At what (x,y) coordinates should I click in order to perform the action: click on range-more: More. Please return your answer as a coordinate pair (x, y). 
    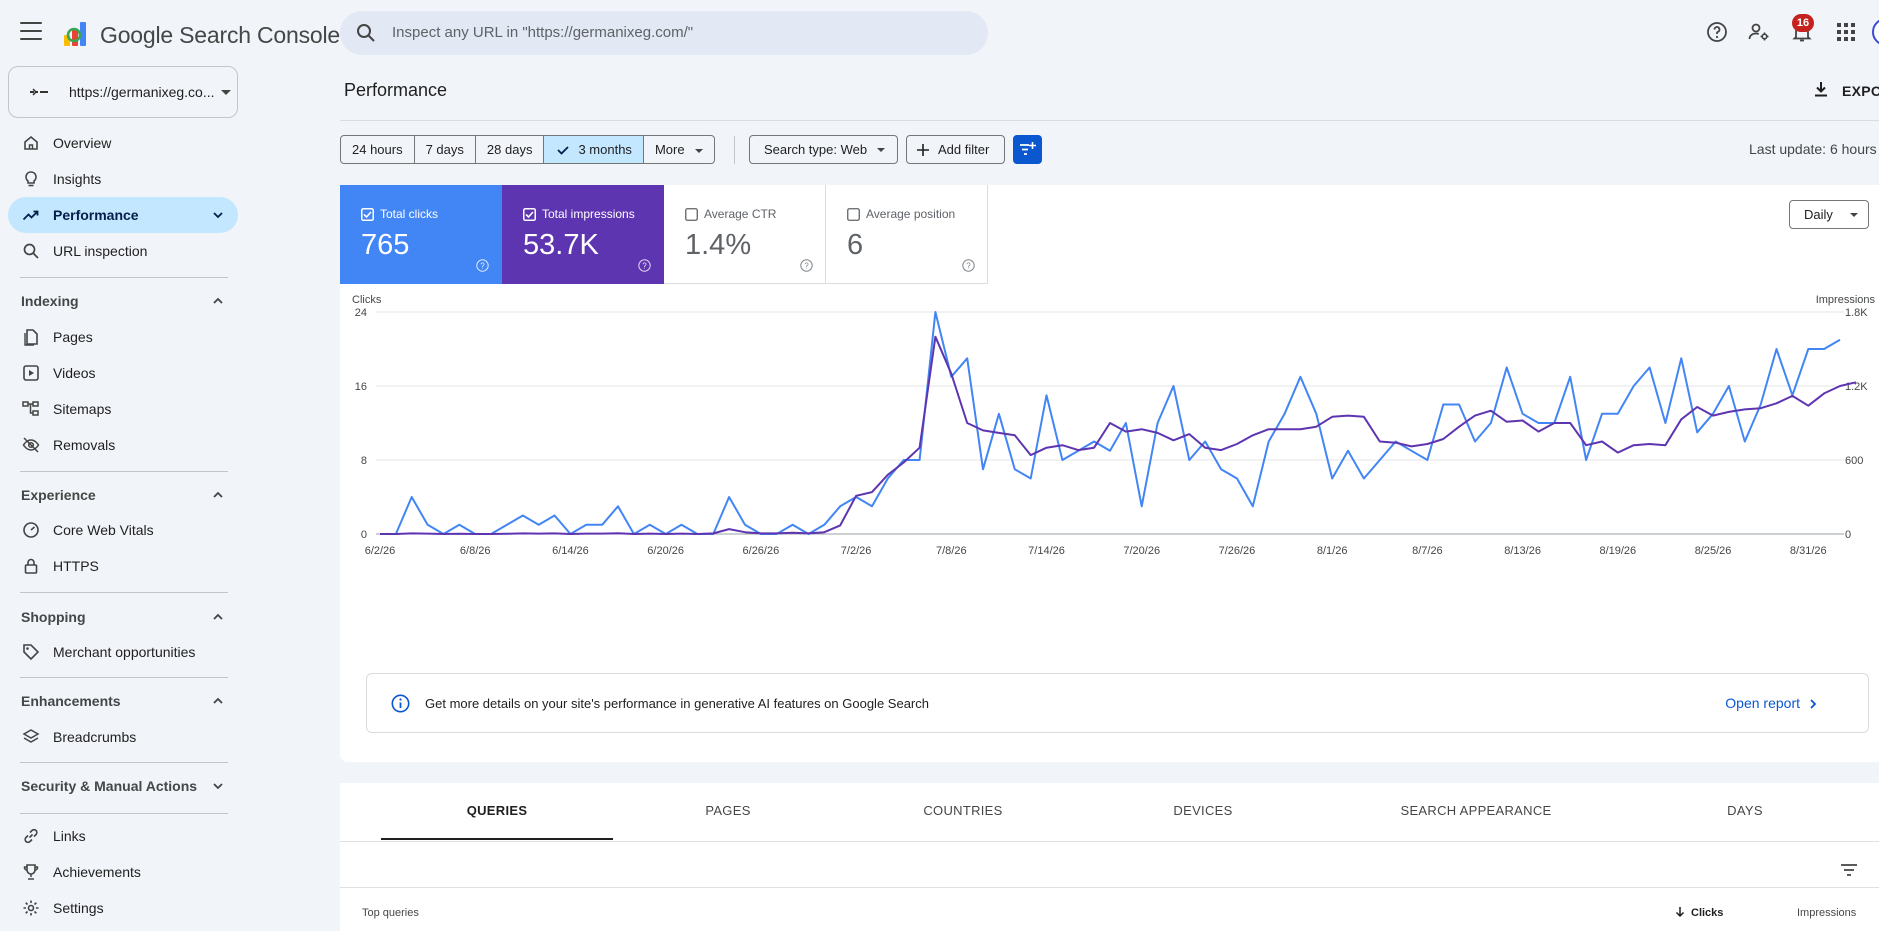
    Looking at the image, I should click on (679, 149).